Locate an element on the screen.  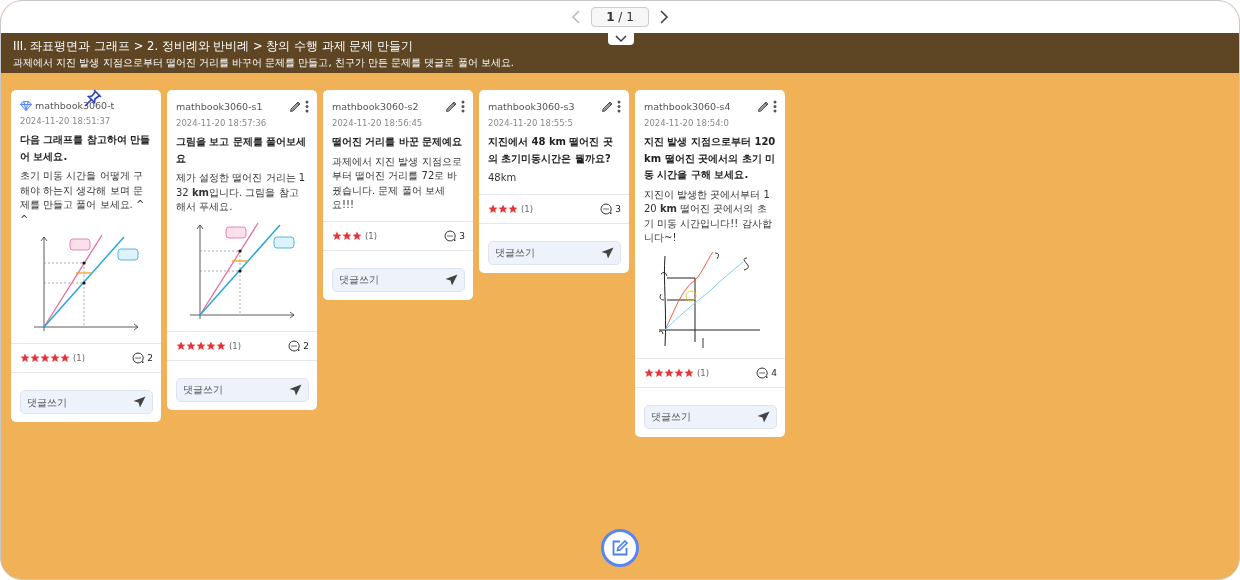
post-date: 2024-11-20 18:57:36 is located at coordinates (221, 122).